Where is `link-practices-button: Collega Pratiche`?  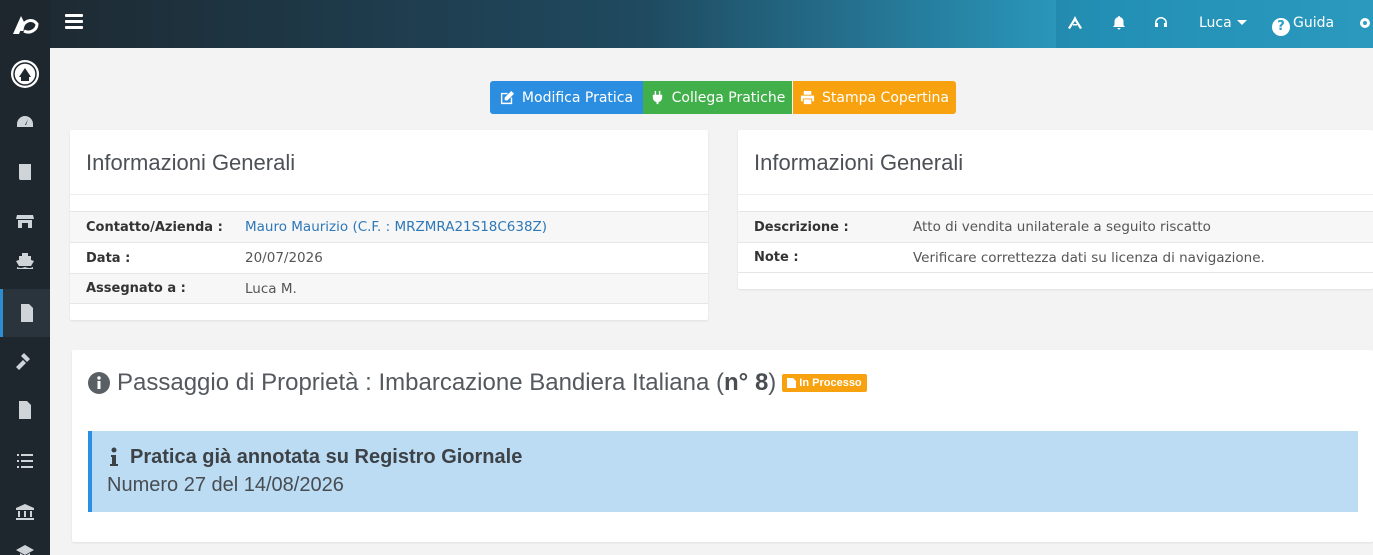 link-practices-button: Collega Pratiche is located at coordinates (717, 97).